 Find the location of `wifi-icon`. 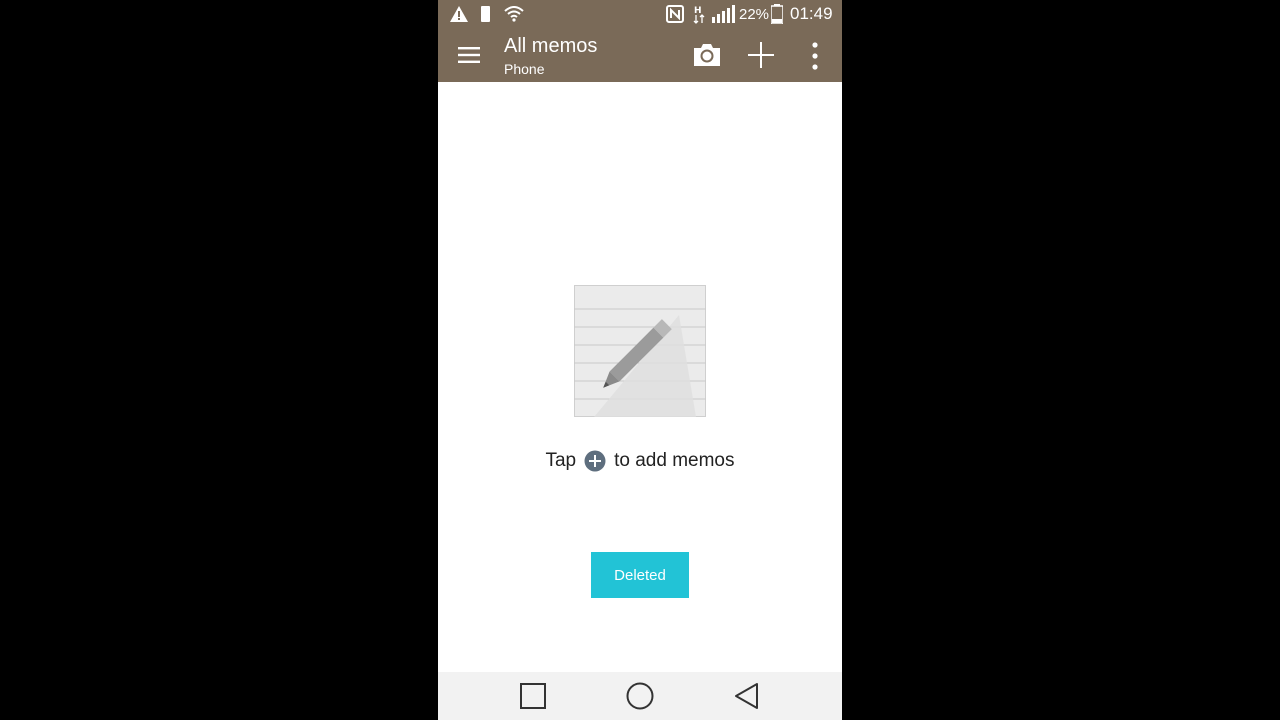

wifi-icon is located at coordinates (514, 14).